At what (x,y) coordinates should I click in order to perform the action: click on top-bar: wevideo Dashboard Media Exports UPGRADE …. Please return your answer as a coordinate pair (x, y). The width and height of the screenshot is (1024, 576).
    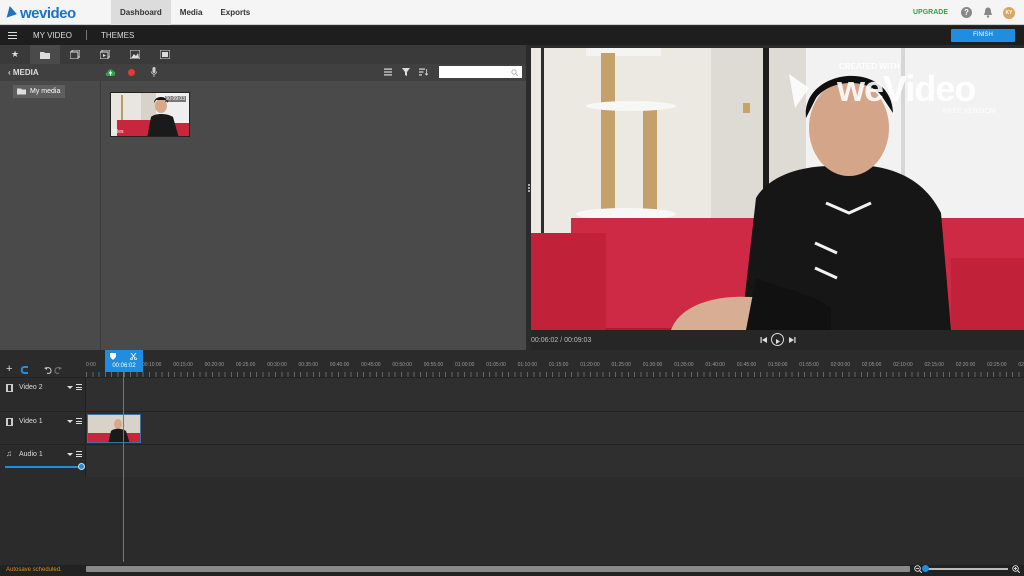
    Looking at the image, I should click on (512, 12).